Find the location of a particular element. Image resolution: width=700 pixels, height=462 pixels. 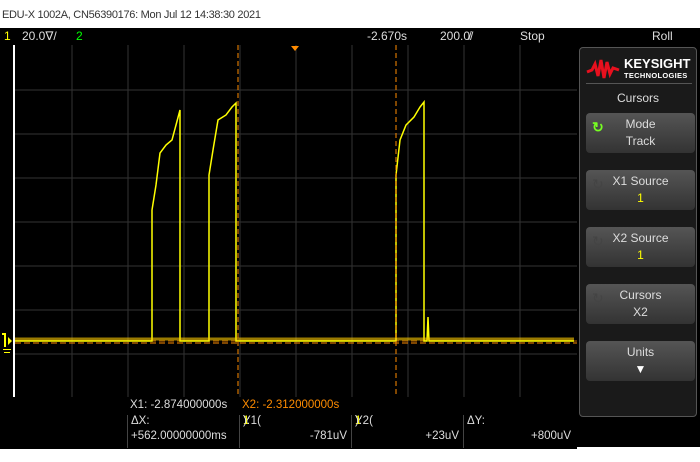

channel2-indicator: 2 is located at coordinates (79, 36).